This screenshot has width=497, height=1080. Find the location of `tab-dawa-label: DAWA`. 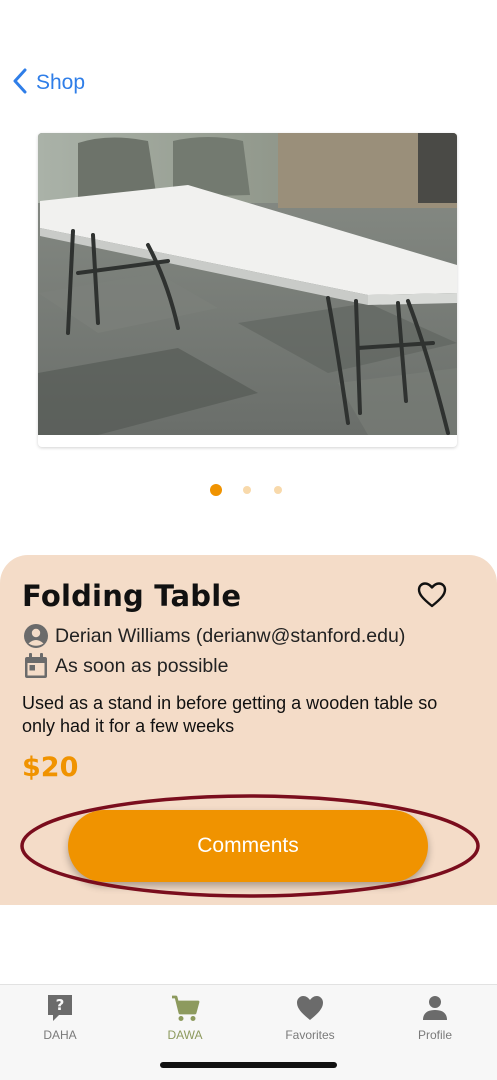

tab-dawa-label: DAWA is located at coordinates (185, 1035).